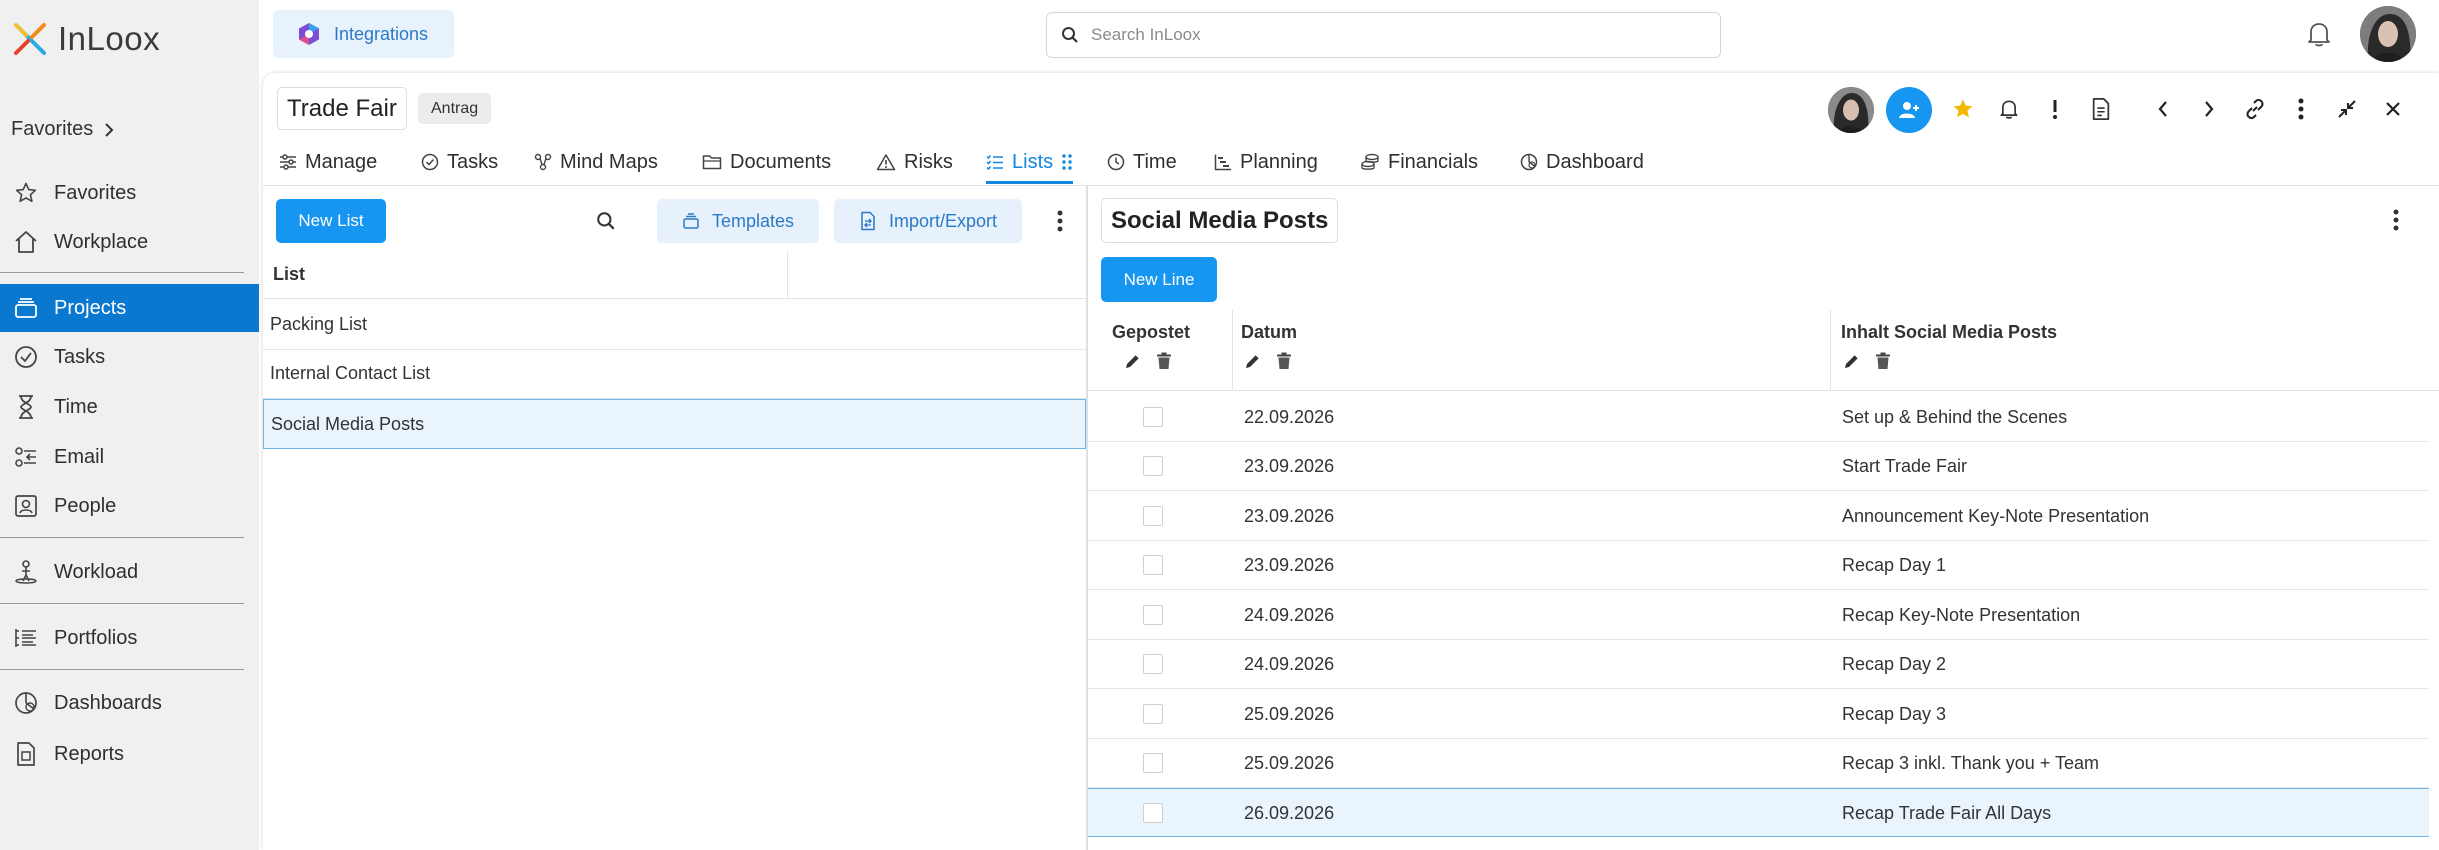 The width and height of the screenshot is (2439, 850). I want to click on tab-dashboard: Dashboard, so click(1582, 162).